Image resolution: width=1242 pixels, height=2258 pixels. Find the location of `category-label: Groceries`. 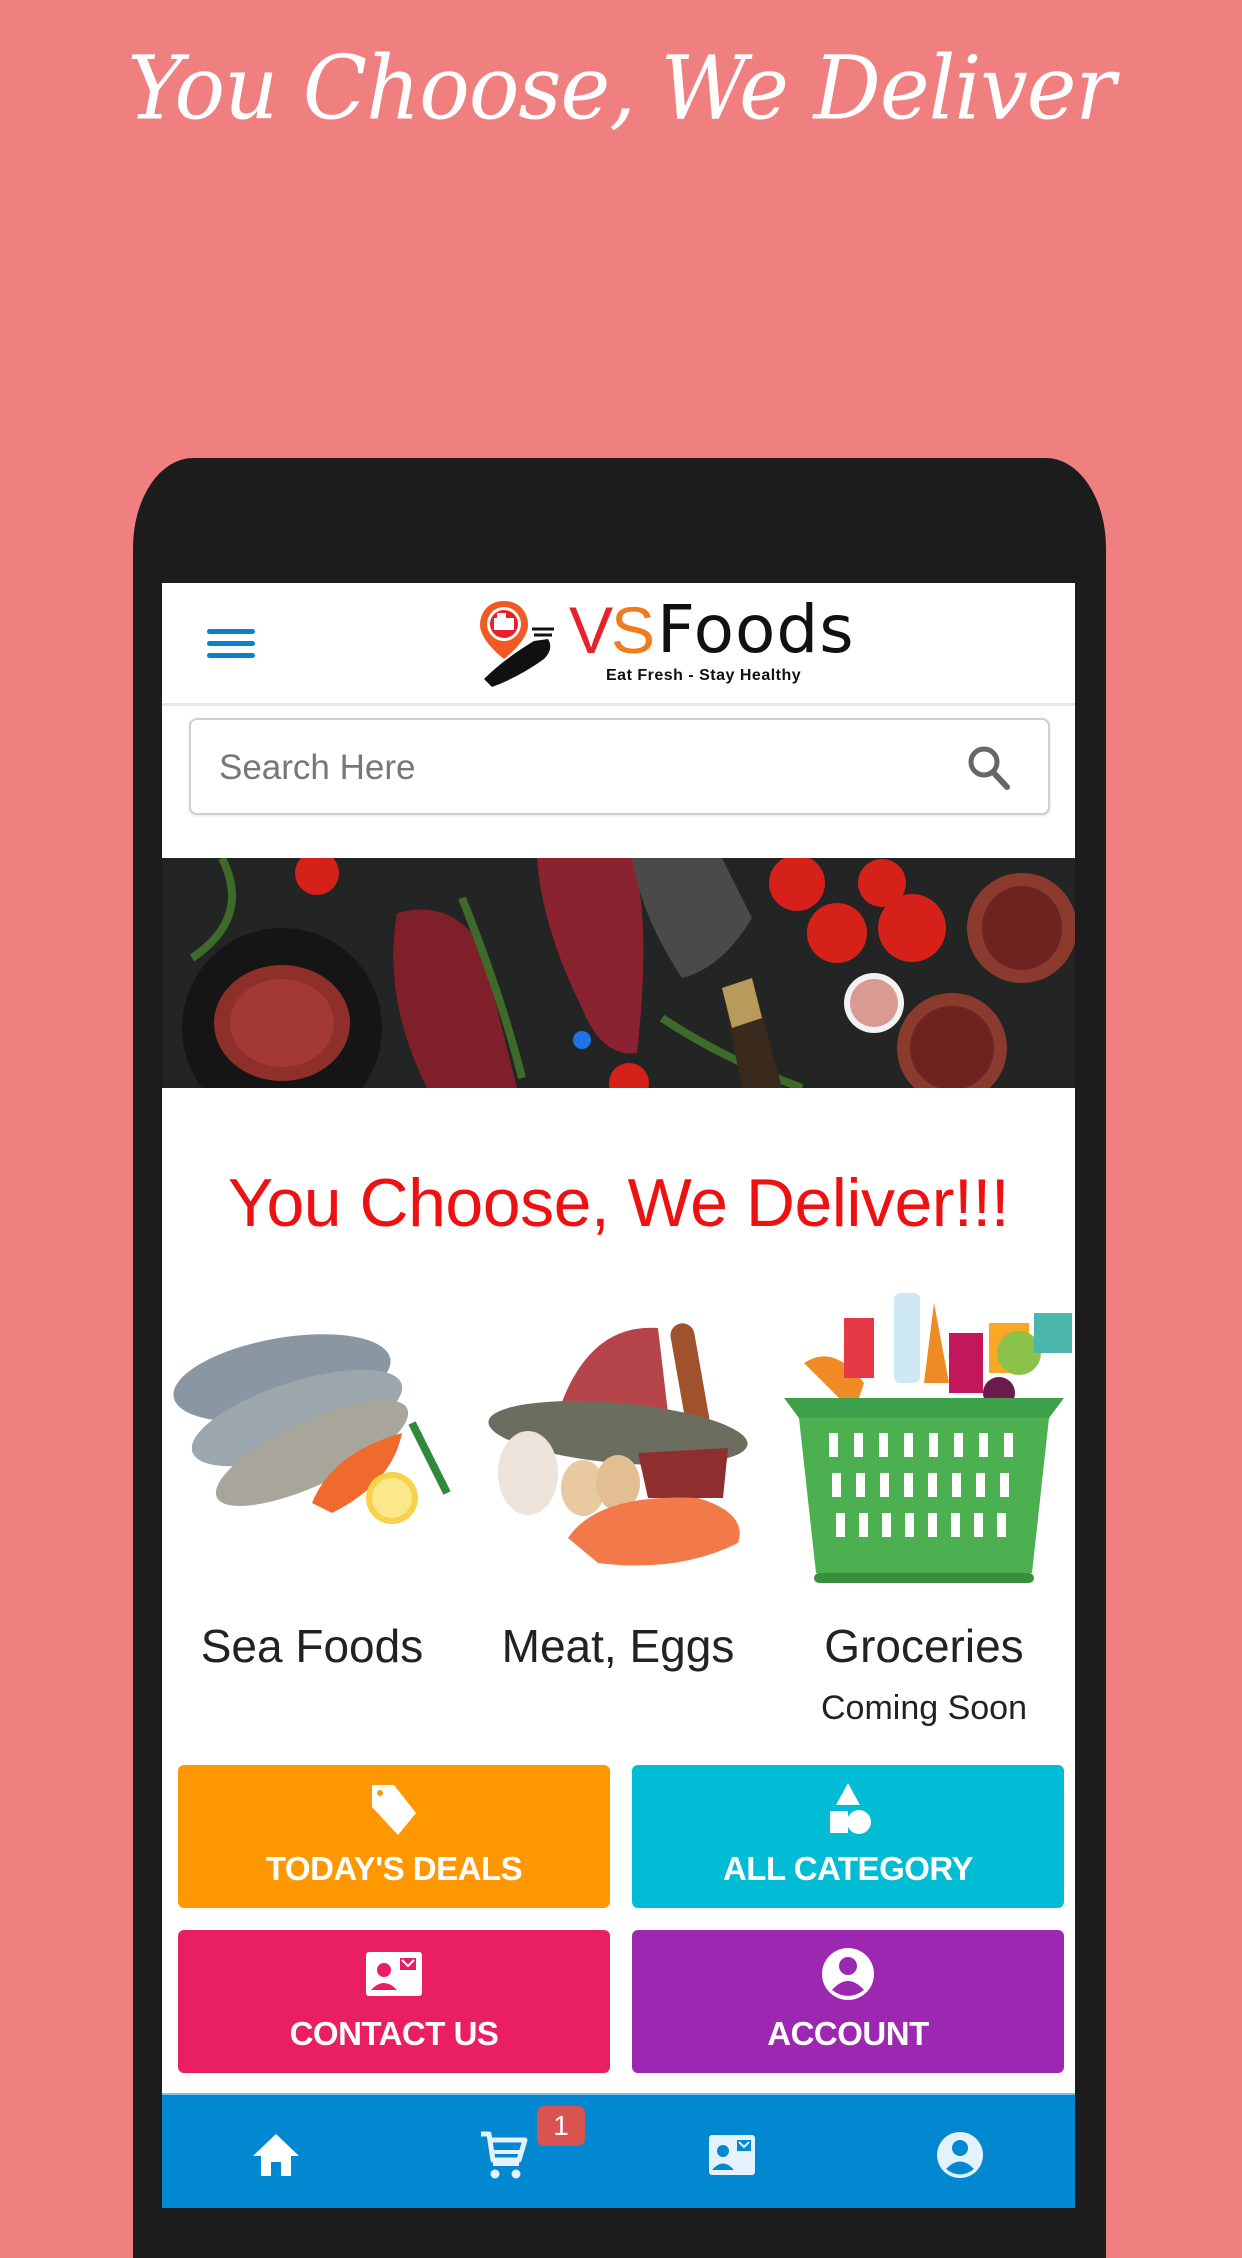

category-label: Groceries is located at coordinates (924, 1646).